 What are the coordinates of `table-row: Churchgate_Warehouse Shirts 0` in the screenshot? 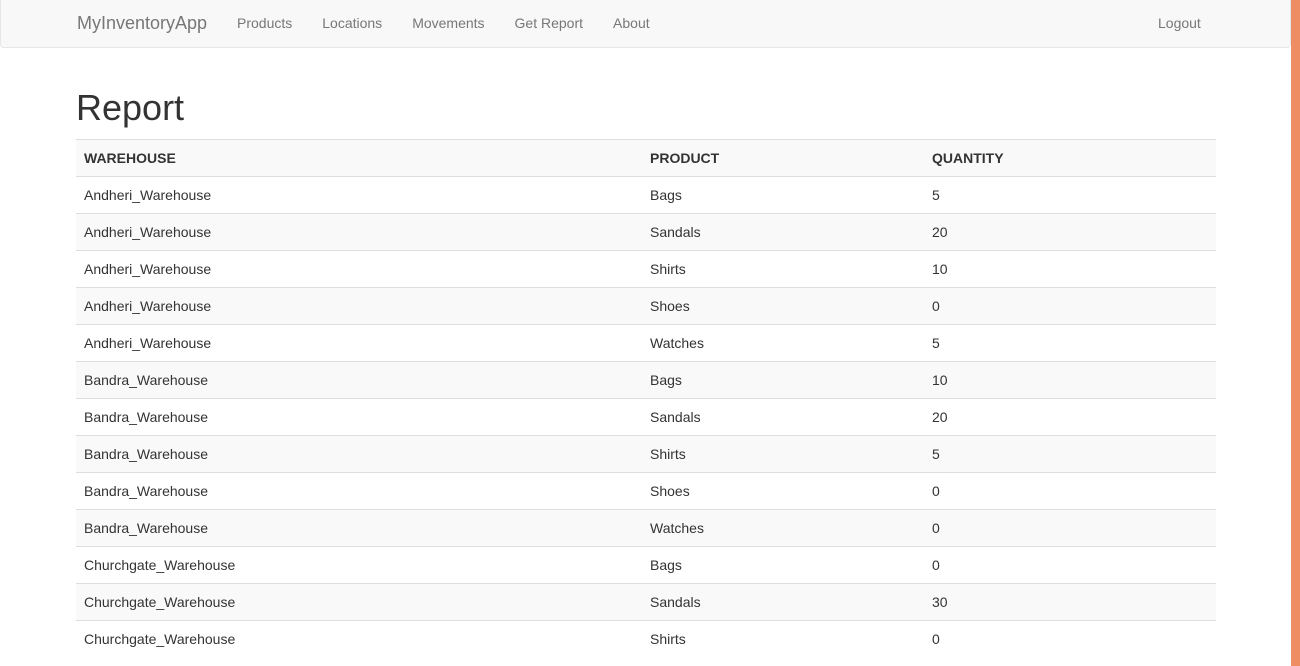 It's located at (646, 639).